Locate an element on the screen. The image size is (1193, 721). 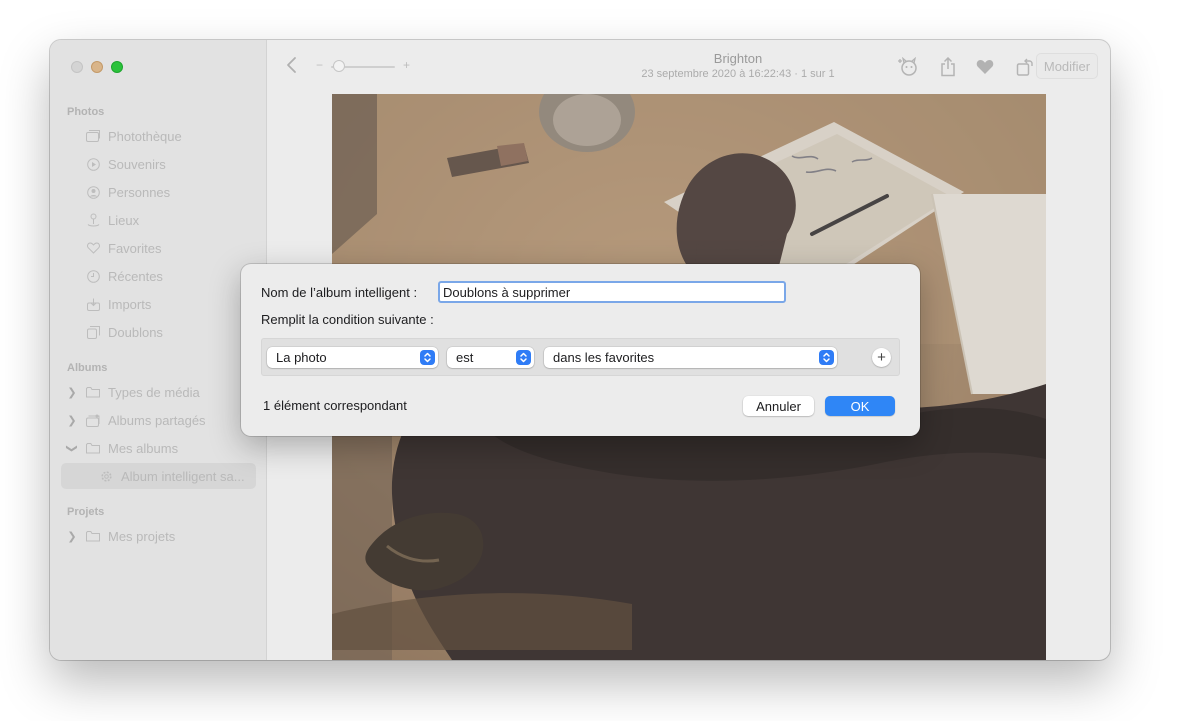
album-name-field is located at coordinates (612, 292).